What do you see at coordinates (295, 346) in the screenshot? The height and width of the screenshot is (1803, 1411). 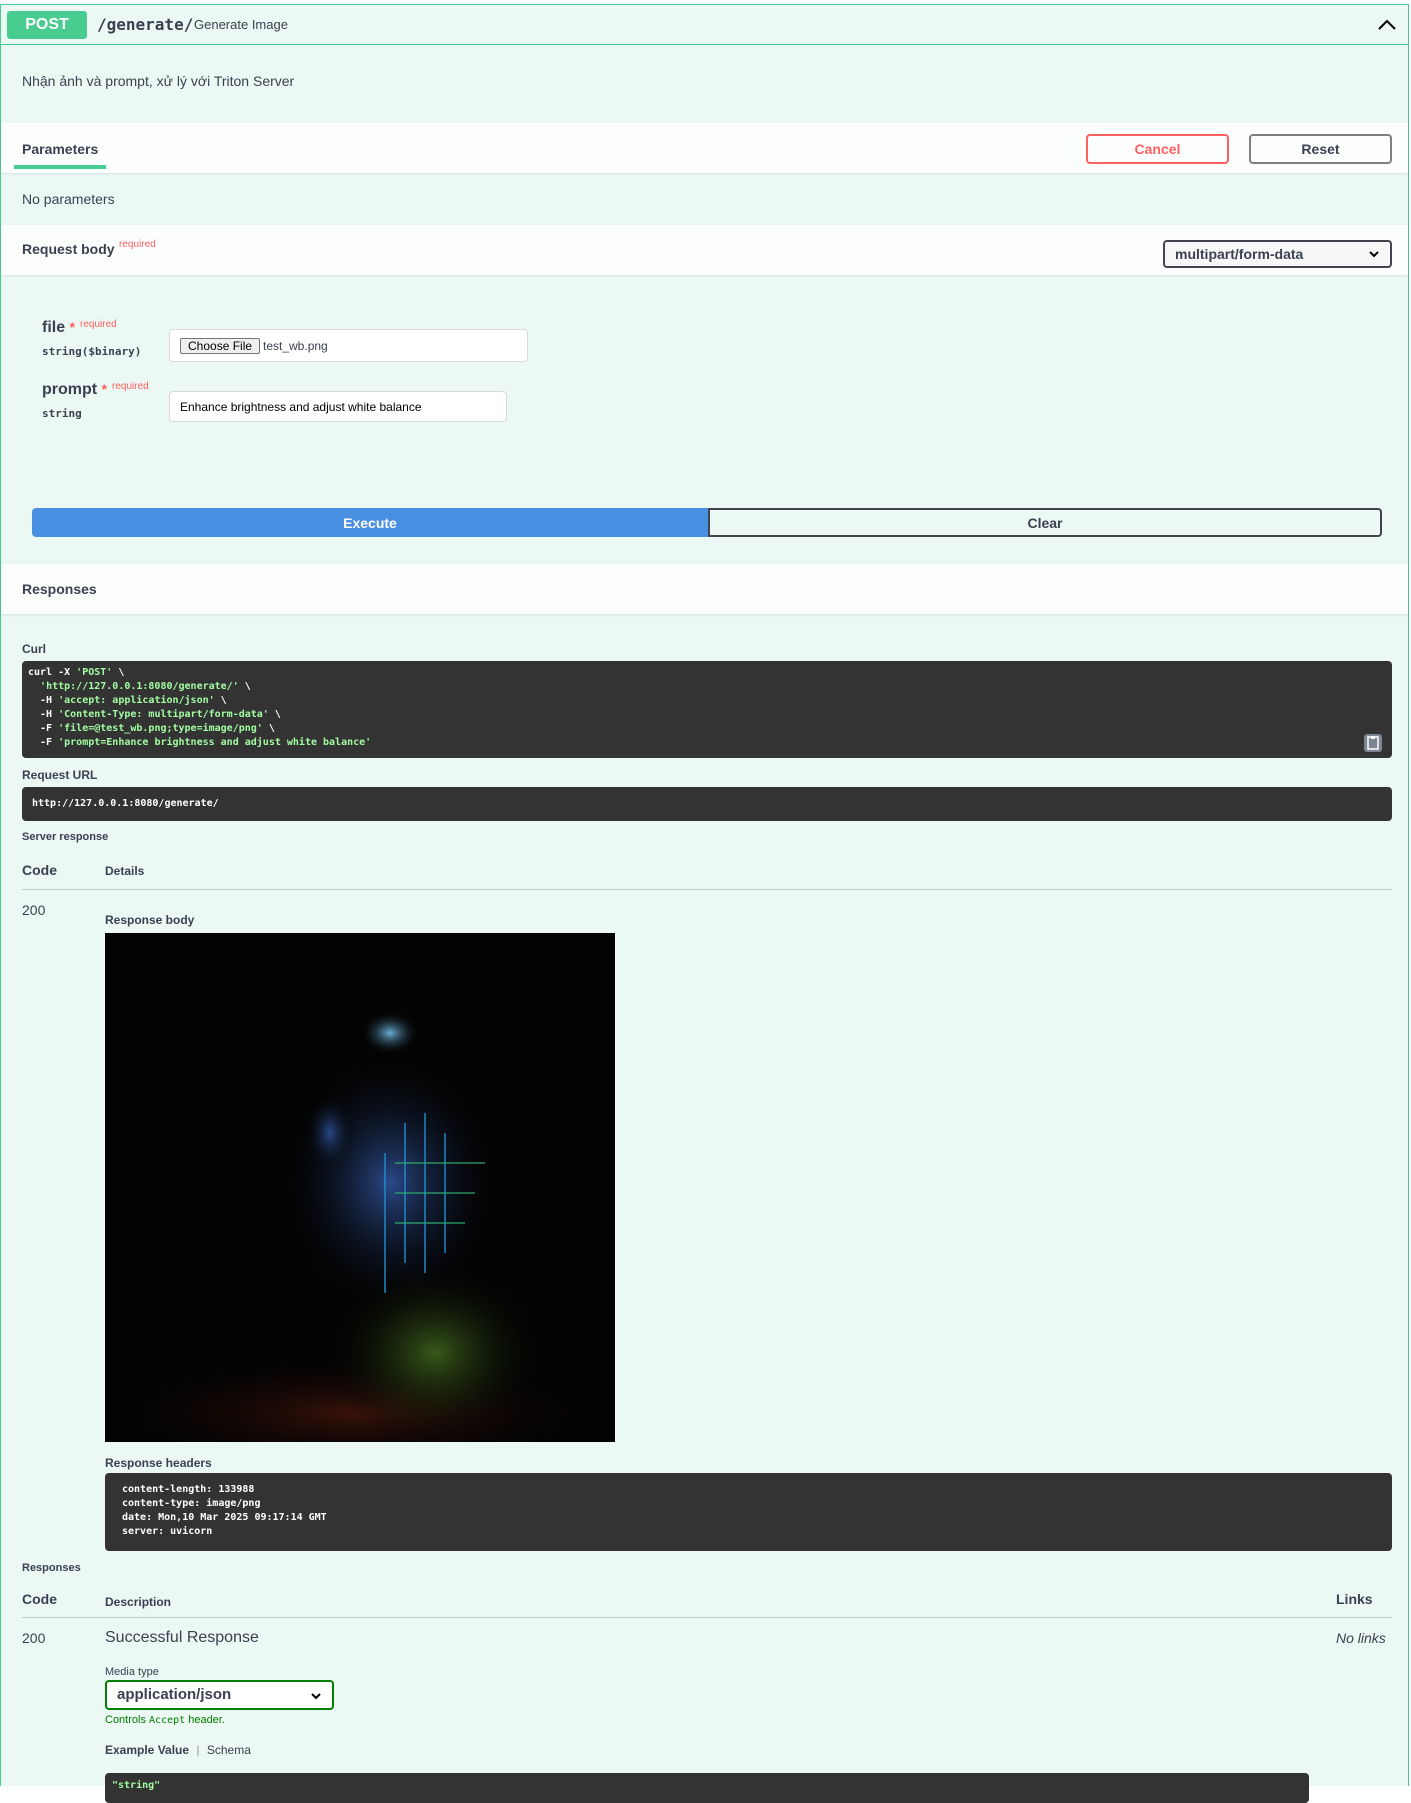 I see `selected-file-name: test_wb.png` at bounding box center [295, 346].